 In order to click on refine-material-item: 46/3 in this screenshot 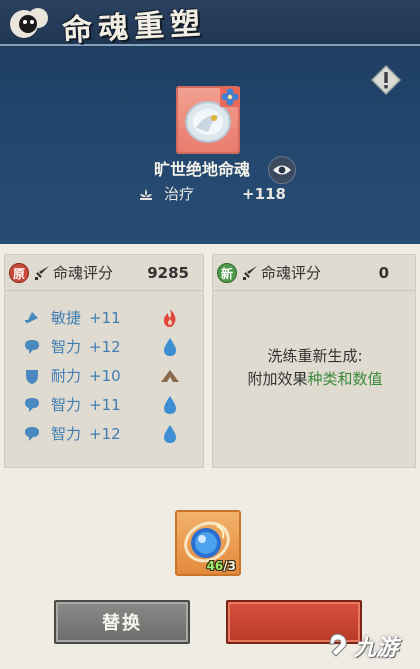, I will do `click(208, 543)`.